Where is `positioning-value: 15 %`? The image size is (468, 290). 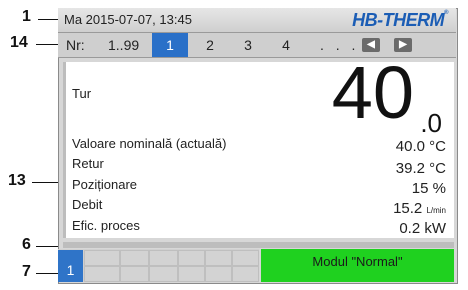 positioning-value: 15 % is located at coordinates (428, 188).